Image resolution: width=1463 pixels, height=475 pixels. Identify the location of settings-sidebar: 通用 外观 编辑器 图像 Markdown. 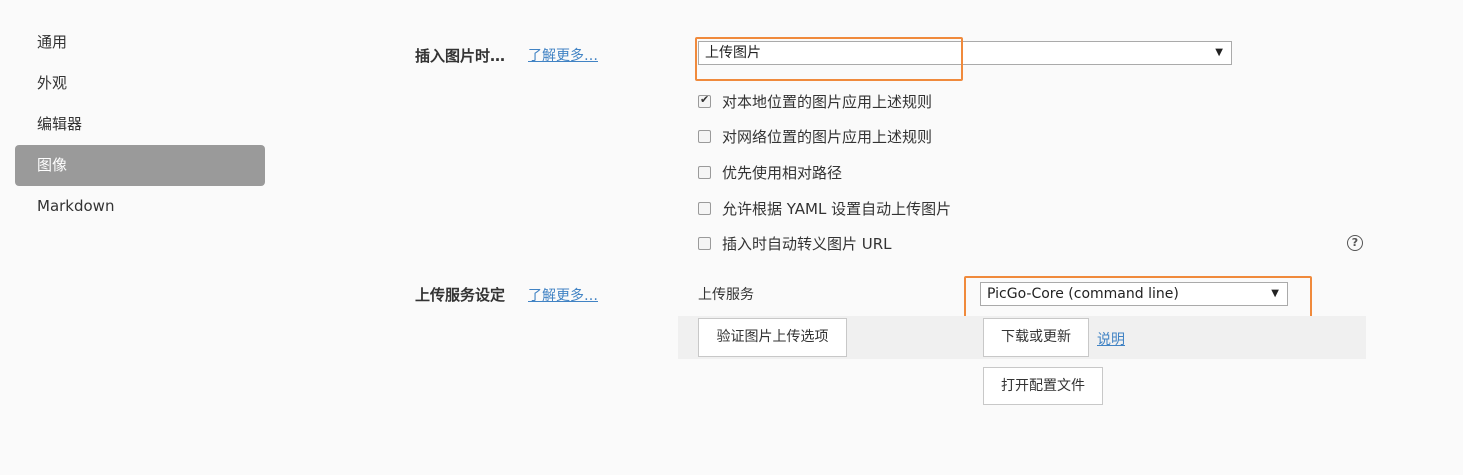
(140, 124).